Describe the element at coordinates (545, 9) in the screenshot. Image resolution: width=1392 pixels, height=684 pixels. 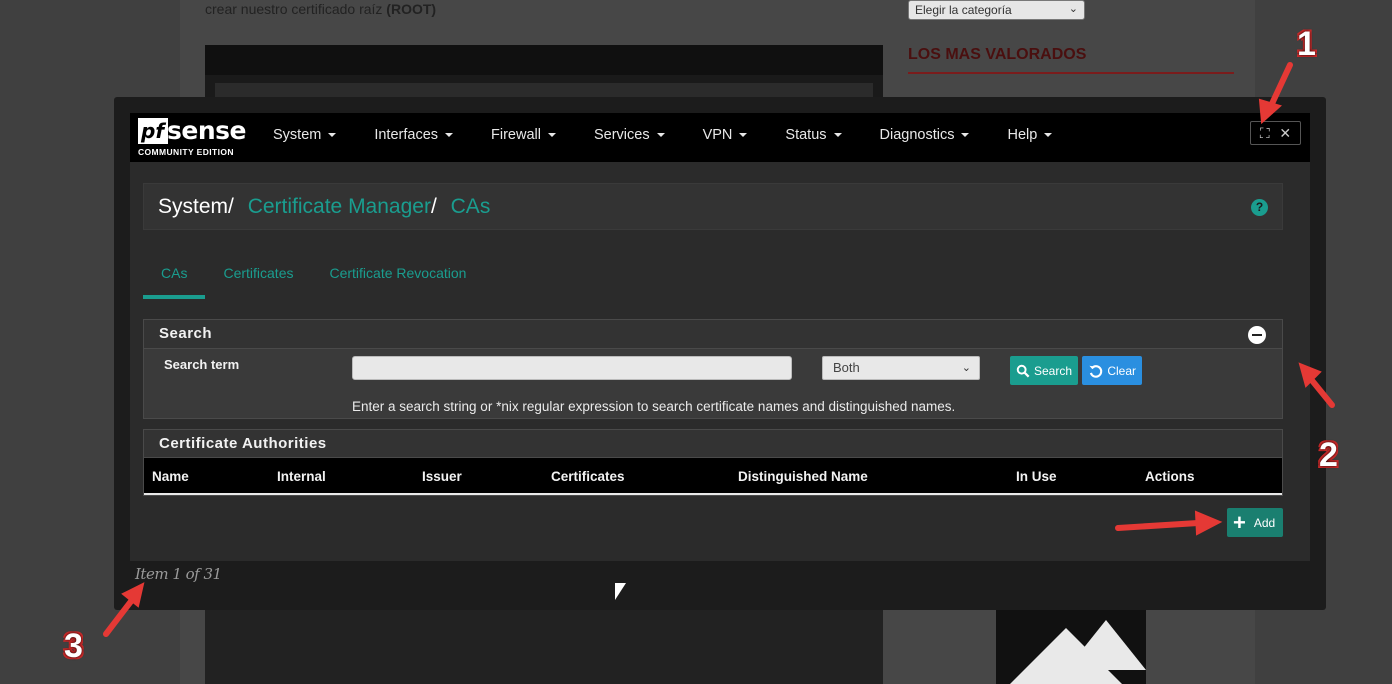
I see `blog-paragraph: crear nuestro certificado raíz (ROOT)` at that location.